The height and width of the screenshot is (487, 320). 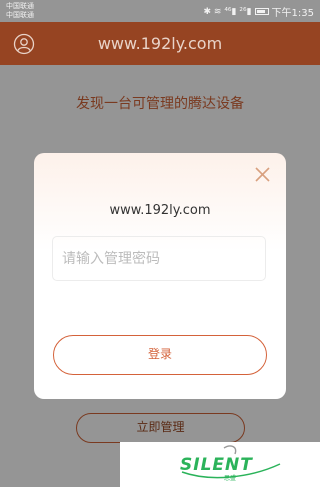 I want to click on watermark-sub: 思盛, so click(x=230, y=478).